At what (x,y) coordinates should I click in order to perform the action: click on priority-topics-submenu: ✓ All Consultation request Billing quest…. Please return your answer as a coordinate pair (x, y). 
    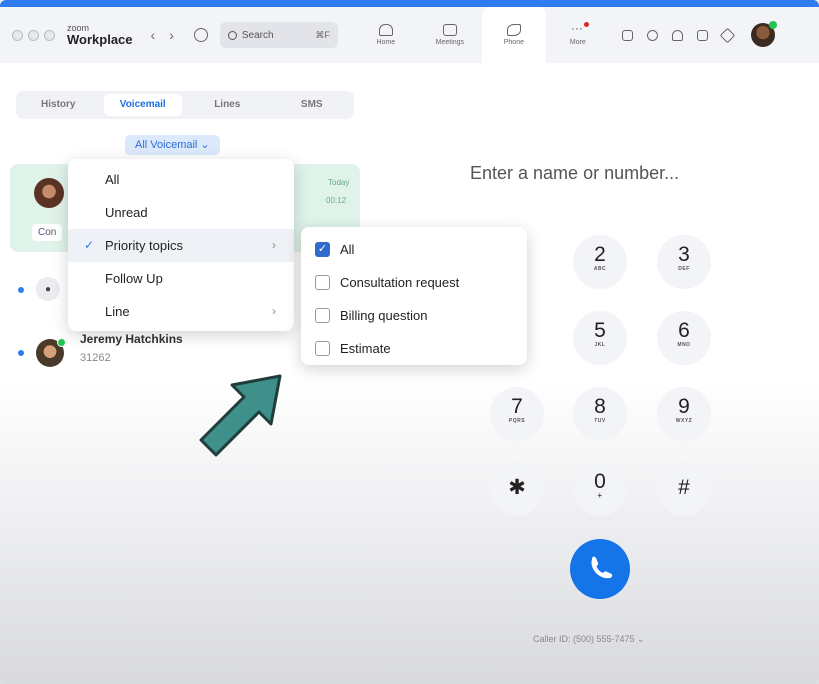
    Looking at the image, I should click on (414, 296).